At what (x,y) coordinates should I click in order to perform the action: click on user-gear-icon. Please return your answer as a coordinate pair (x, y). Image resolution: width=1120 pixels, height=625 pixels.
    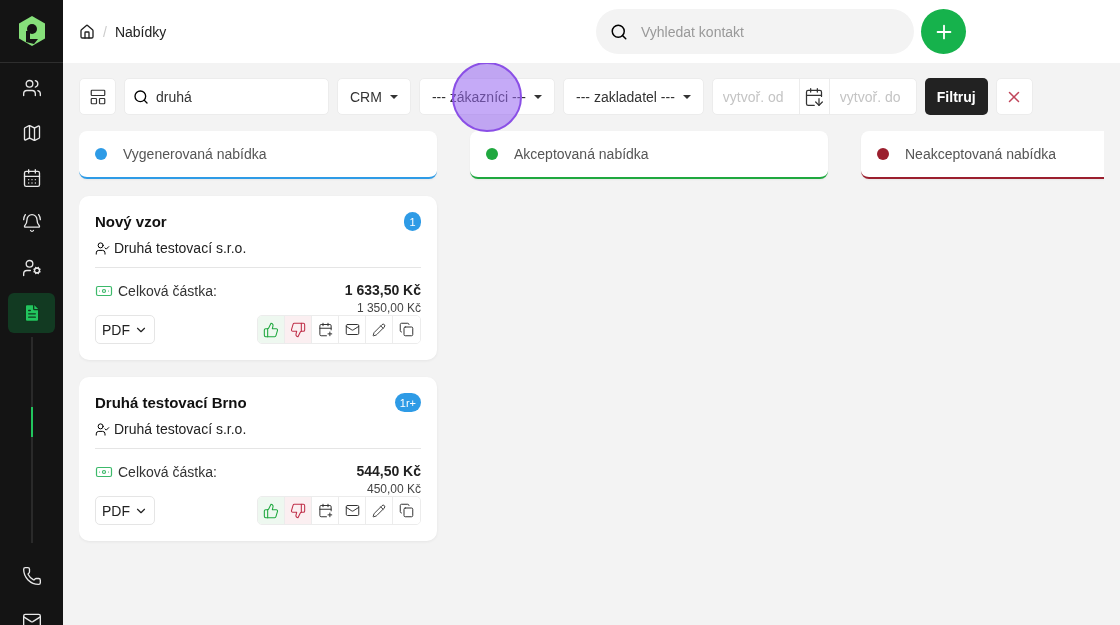
    Looking at the image, I should click on (31, 268).